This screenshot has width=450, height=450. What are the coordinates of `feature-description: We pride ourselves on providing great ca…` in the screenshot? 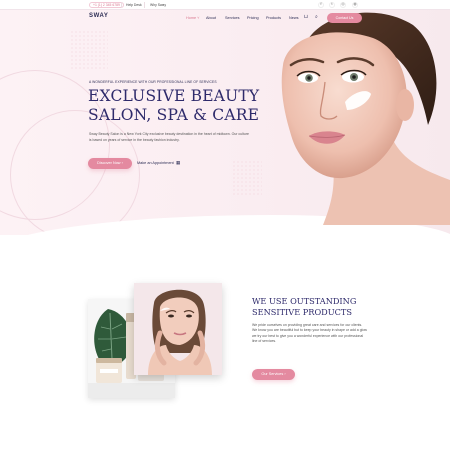 It's located at (309, 333).